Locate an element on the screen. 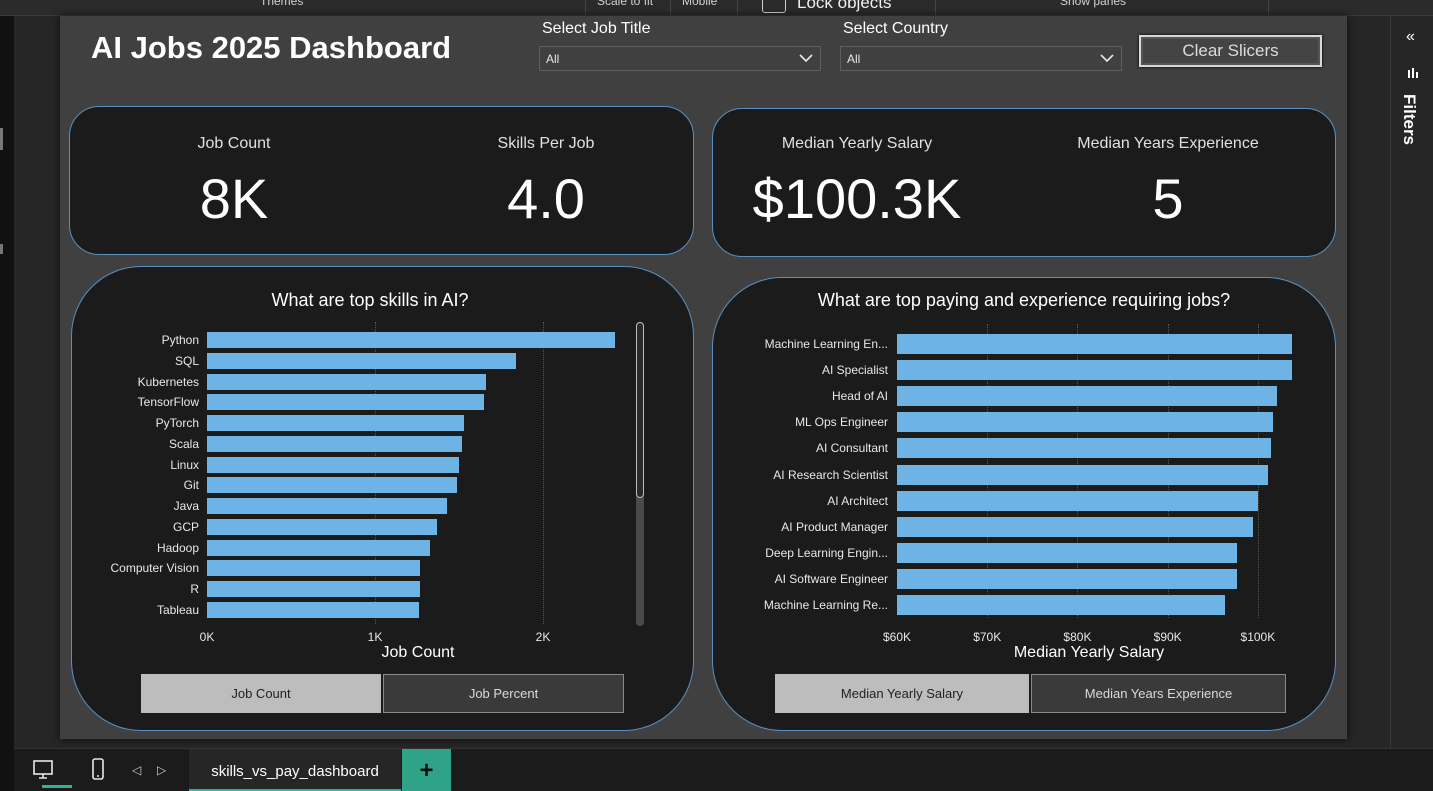  skills-category-label-r: R is located at coordinates (194, 589).